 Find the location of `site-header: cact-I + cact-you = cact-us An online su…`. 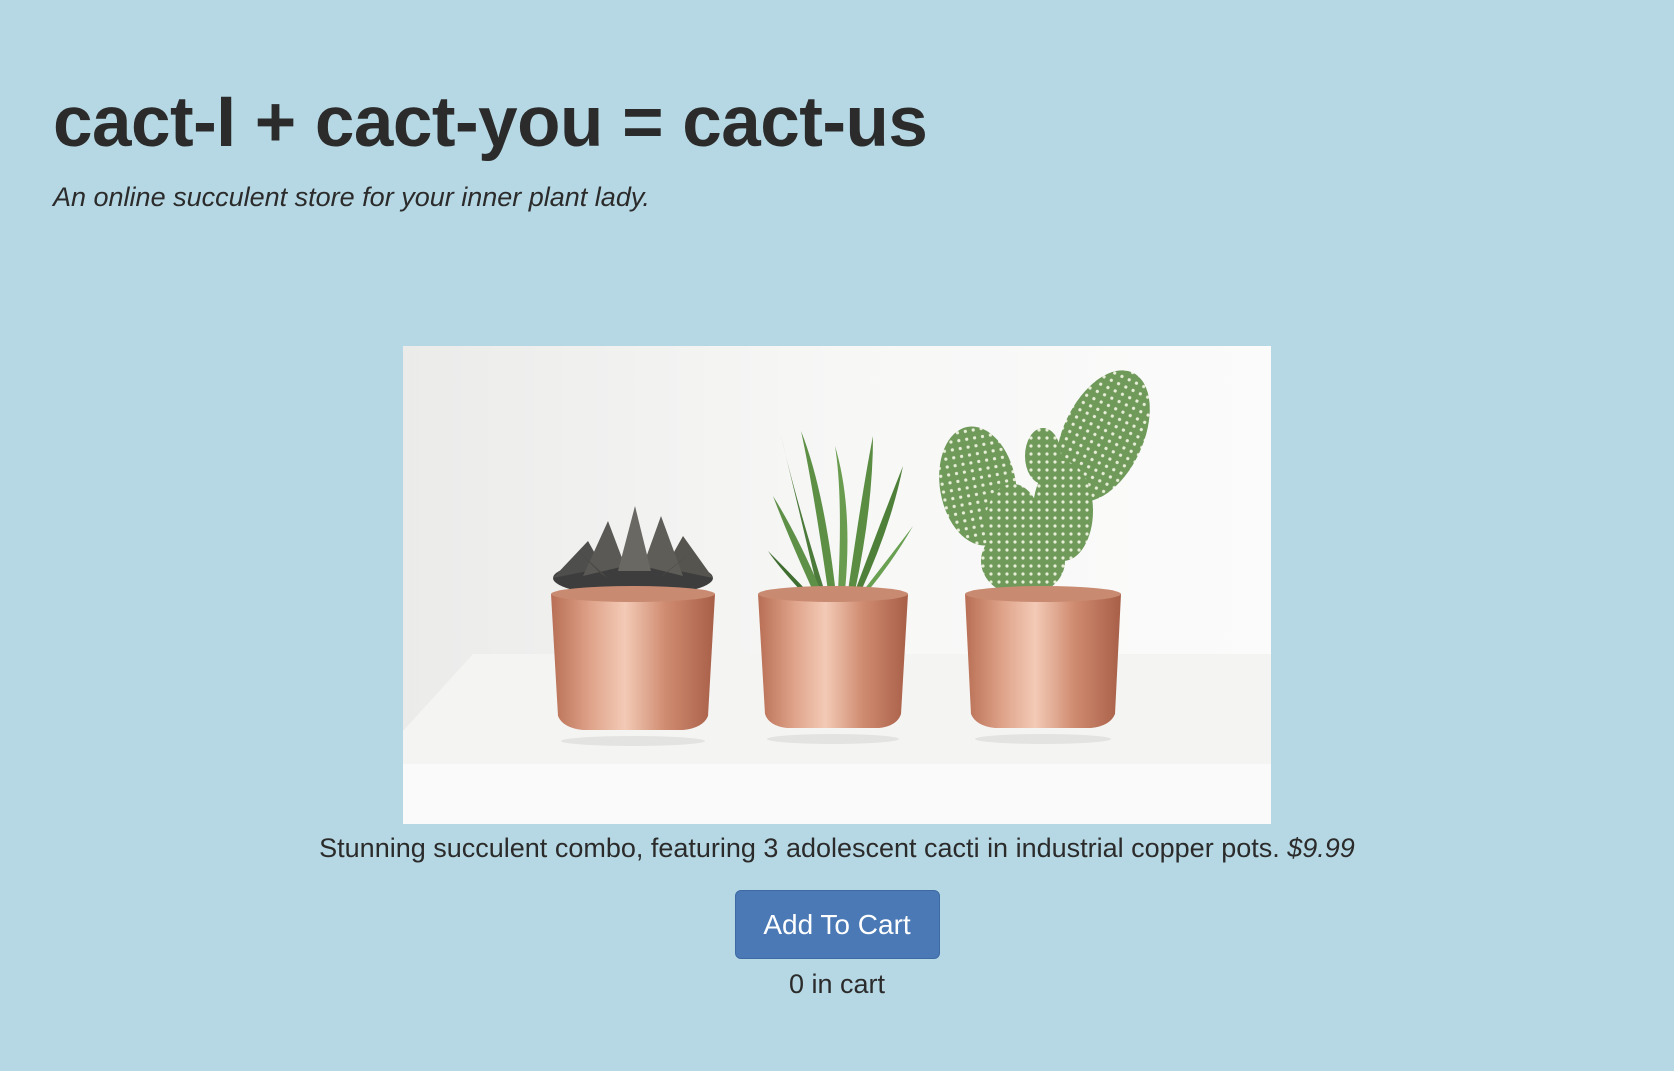

site-header: cact-I + cact-you = cact-us An online su… is located at coordinates (490, 145).